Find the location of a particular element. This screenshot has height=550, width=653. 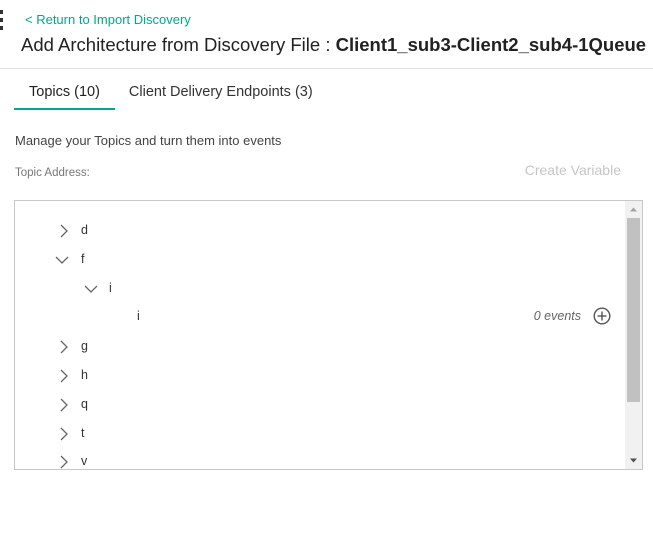

tree-scrollbar is located at coordinates (633, 335).